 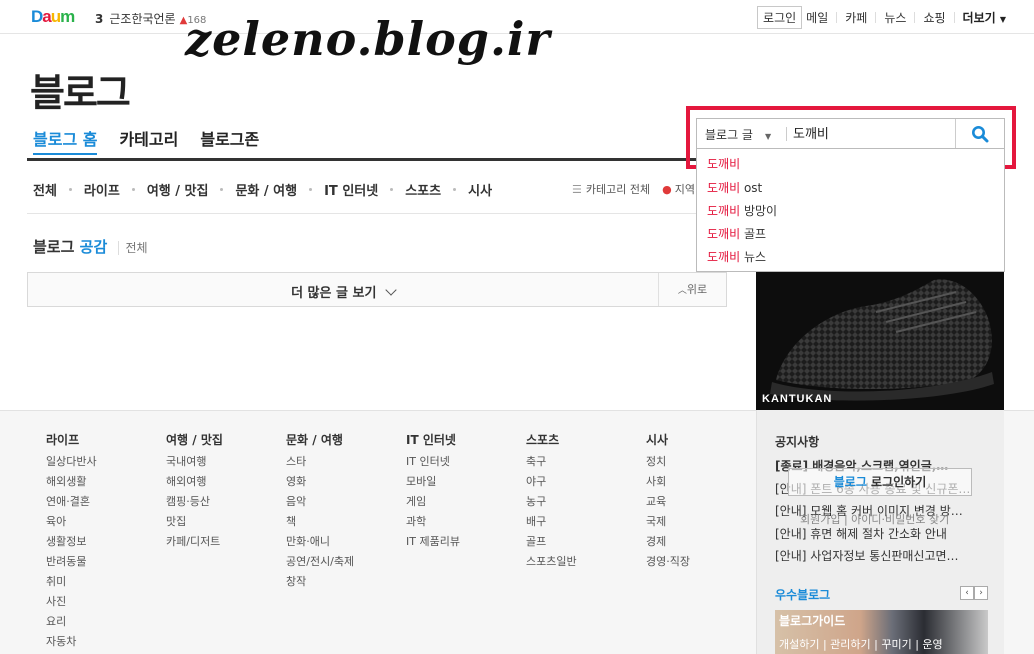 What do you see at coordinates (71, 522) in the screenshot?
I see `directory-link: 육아` at bounding box center [71, 522].